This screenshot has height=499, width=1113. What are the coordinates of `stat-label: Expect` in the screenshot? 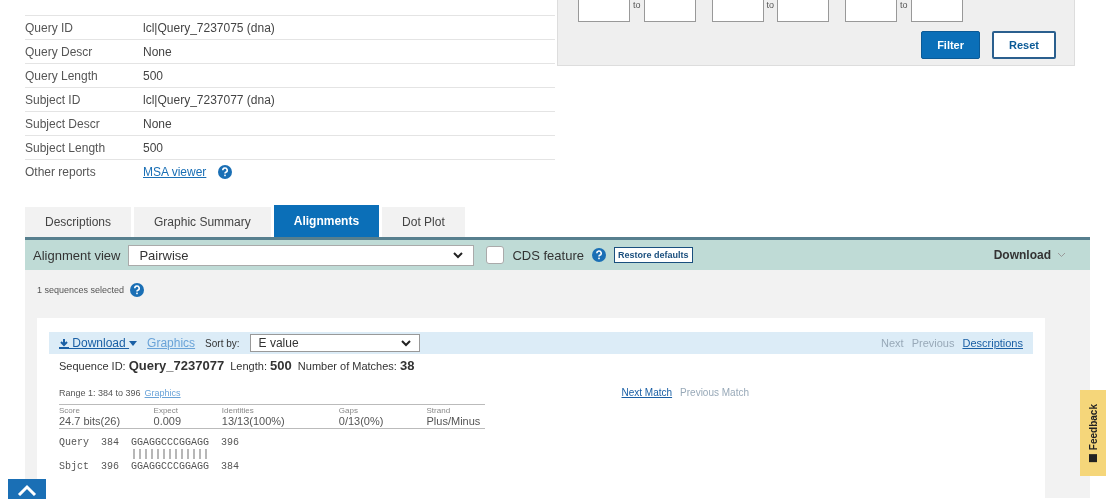 It's located at (166, 410).